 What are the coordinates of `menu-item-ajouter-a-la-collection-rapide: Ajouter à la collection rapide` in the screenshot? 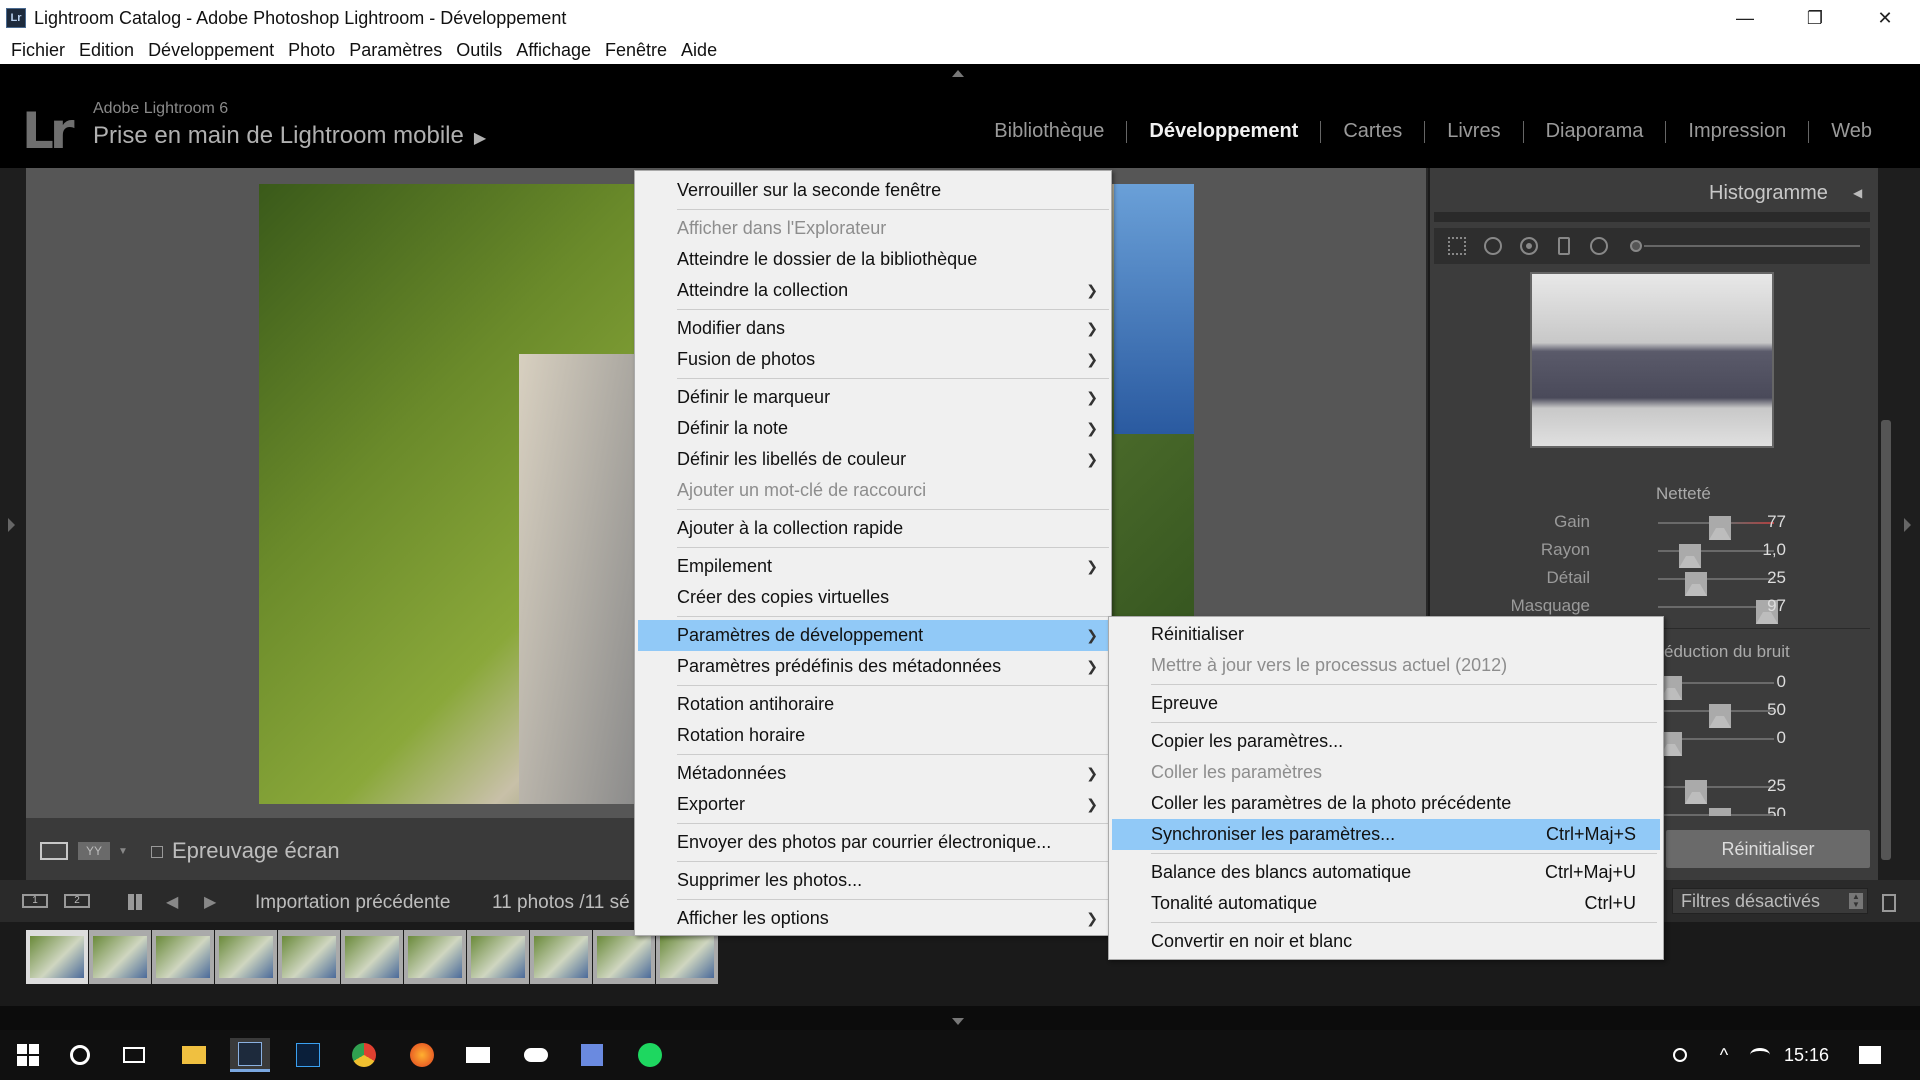 It's located at (873, 528).